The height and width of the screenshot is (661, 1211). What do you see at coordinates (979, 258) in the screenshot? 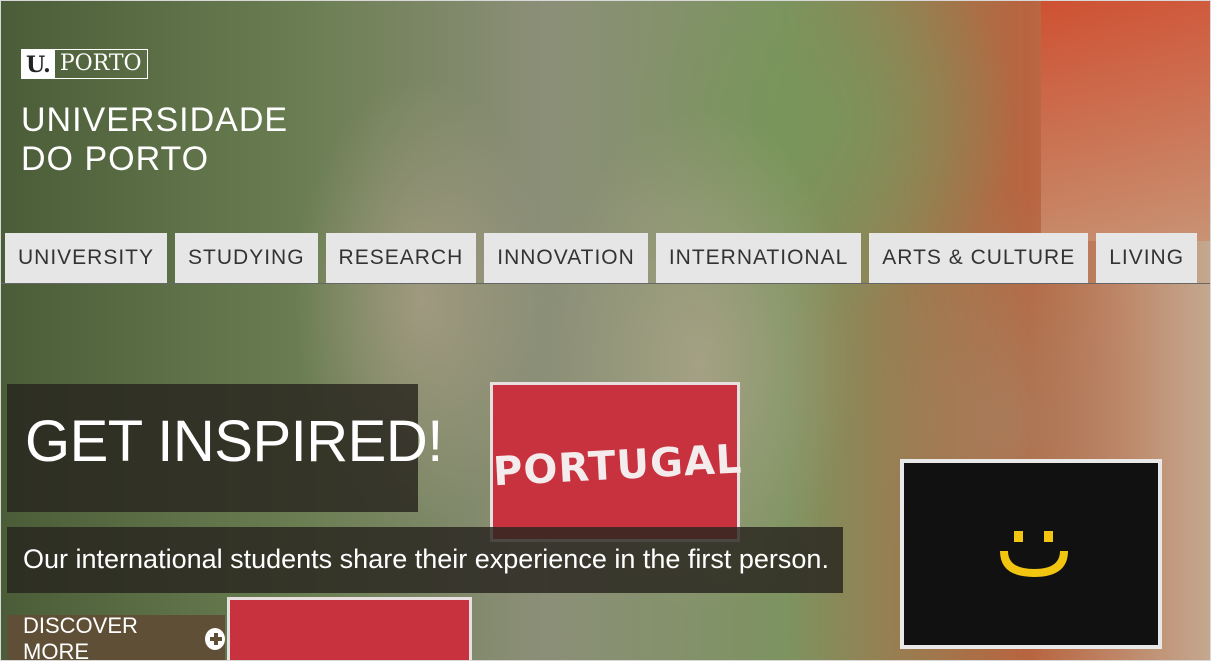
I see `nav-item-arts-culture: ARTS & CULTURE` at bounding box center [979, 258].